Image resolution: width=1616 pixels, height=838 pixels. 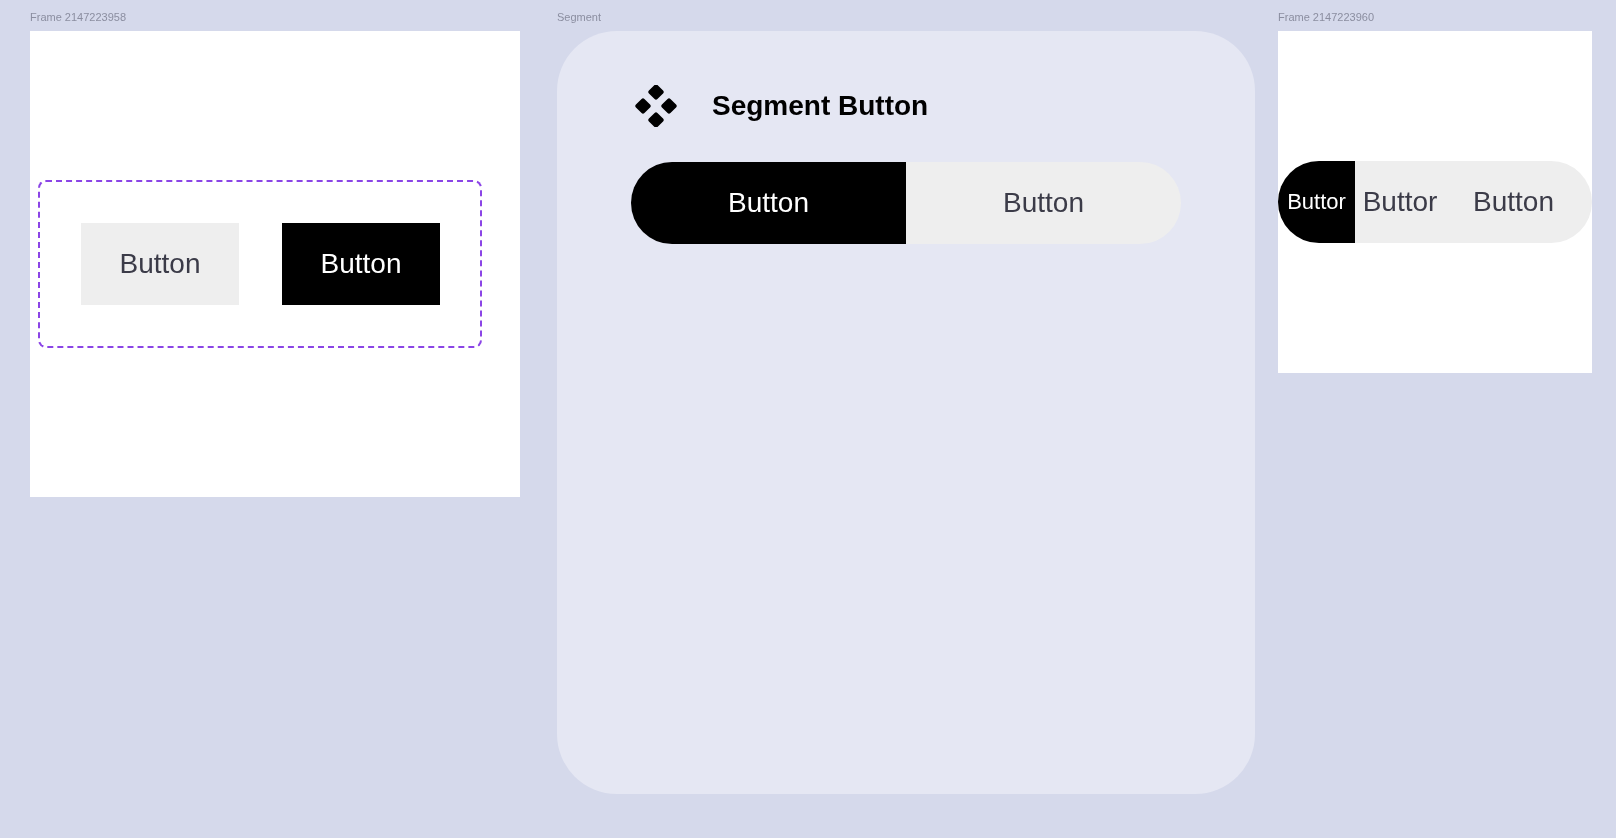 I want to click on frame-label: Frame 2147223960, so click(x=1326, y=17).